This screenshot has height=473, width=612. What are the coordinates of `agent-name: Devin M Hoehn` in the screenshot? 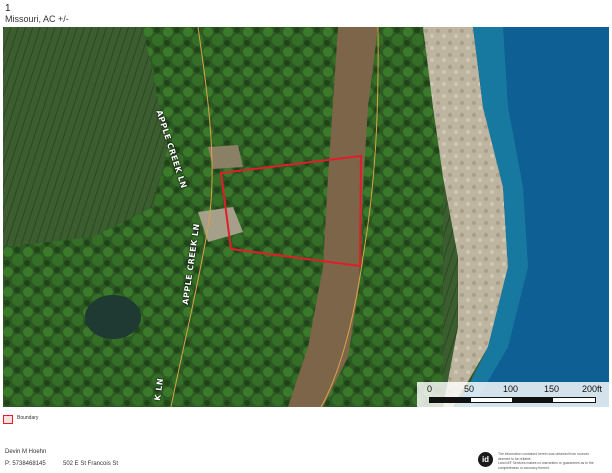 It's located at (26, 452).